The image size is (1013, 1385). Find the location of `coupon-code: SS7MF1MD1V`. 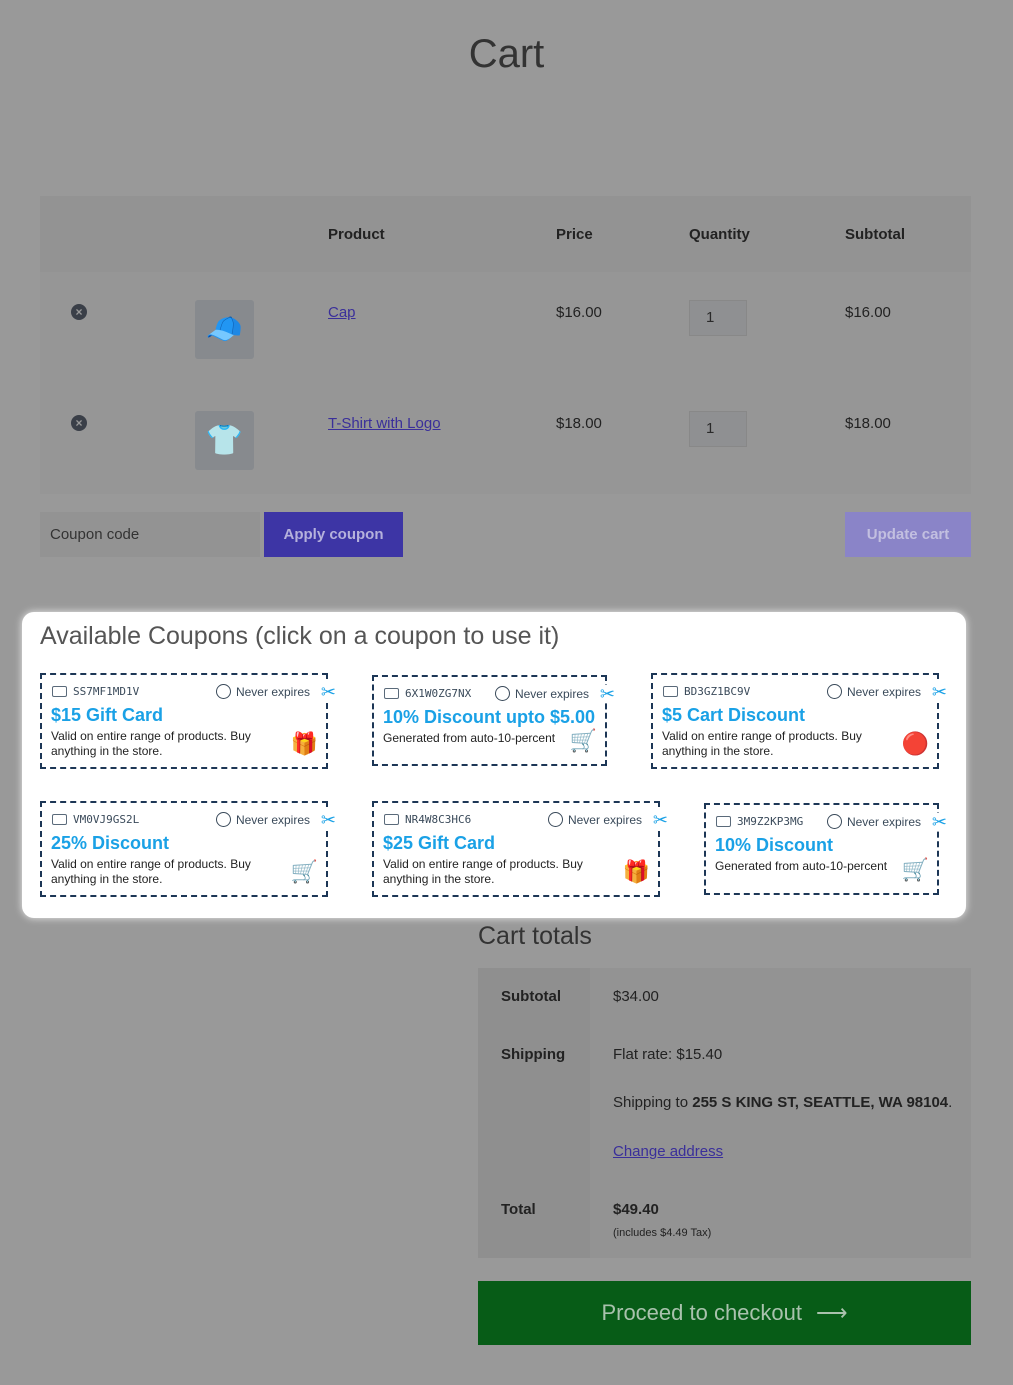

coupon-code: SS7MF1MD1V is located at coordinates (95, 691).